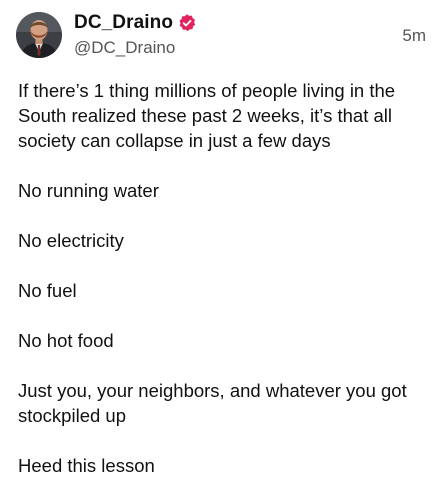  Describe the element at coordinates (88, 190) in the screenshot. I see `post-paragraph: No running water` at that location.